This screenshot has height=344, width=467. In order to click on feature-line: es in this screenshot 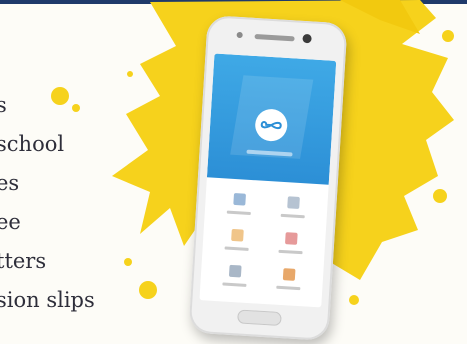, I will do `click(10, 183)`.